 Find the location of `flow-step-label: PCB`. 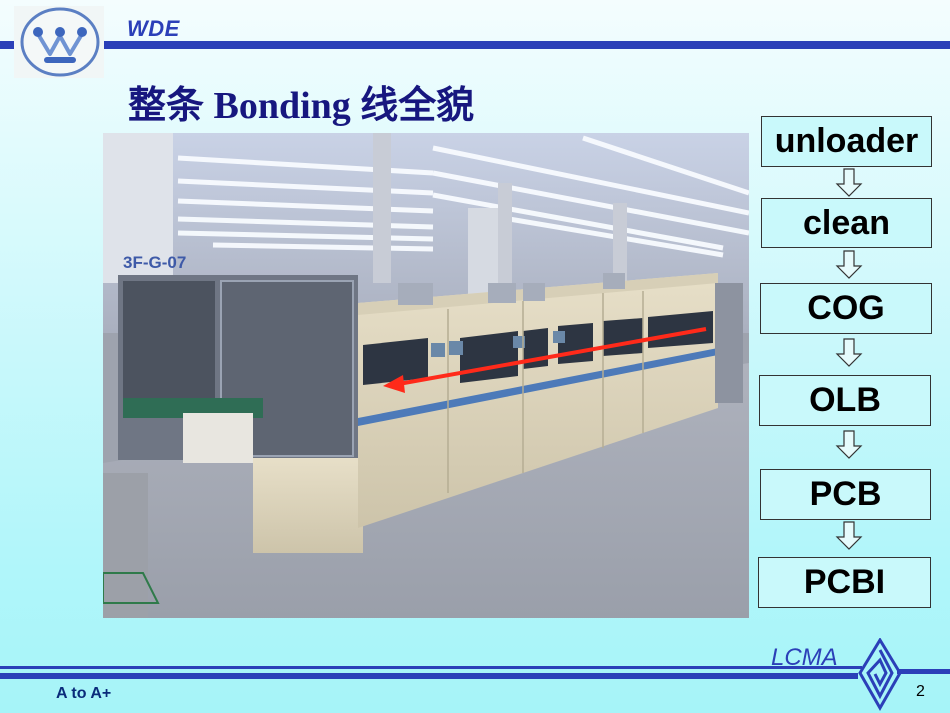

flow-step-label: PCB is located at coordinates (845, 494).